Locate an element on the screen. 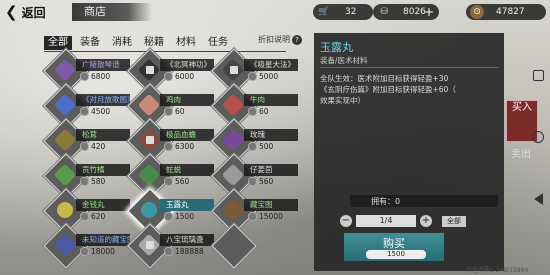  item-price: 6300 is located at coordinates (185, 146).